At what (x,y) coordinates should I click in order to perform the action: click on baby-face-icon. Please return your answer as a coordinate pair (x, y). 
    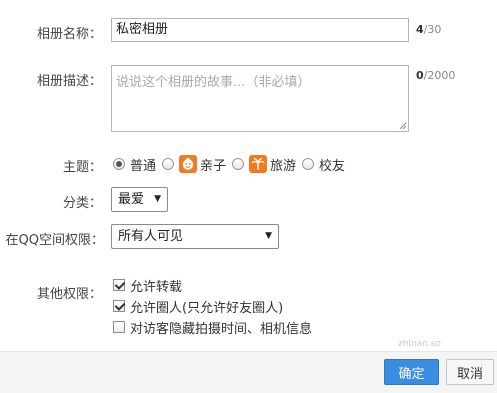
    Looking at the image, I should click on (188, 164).